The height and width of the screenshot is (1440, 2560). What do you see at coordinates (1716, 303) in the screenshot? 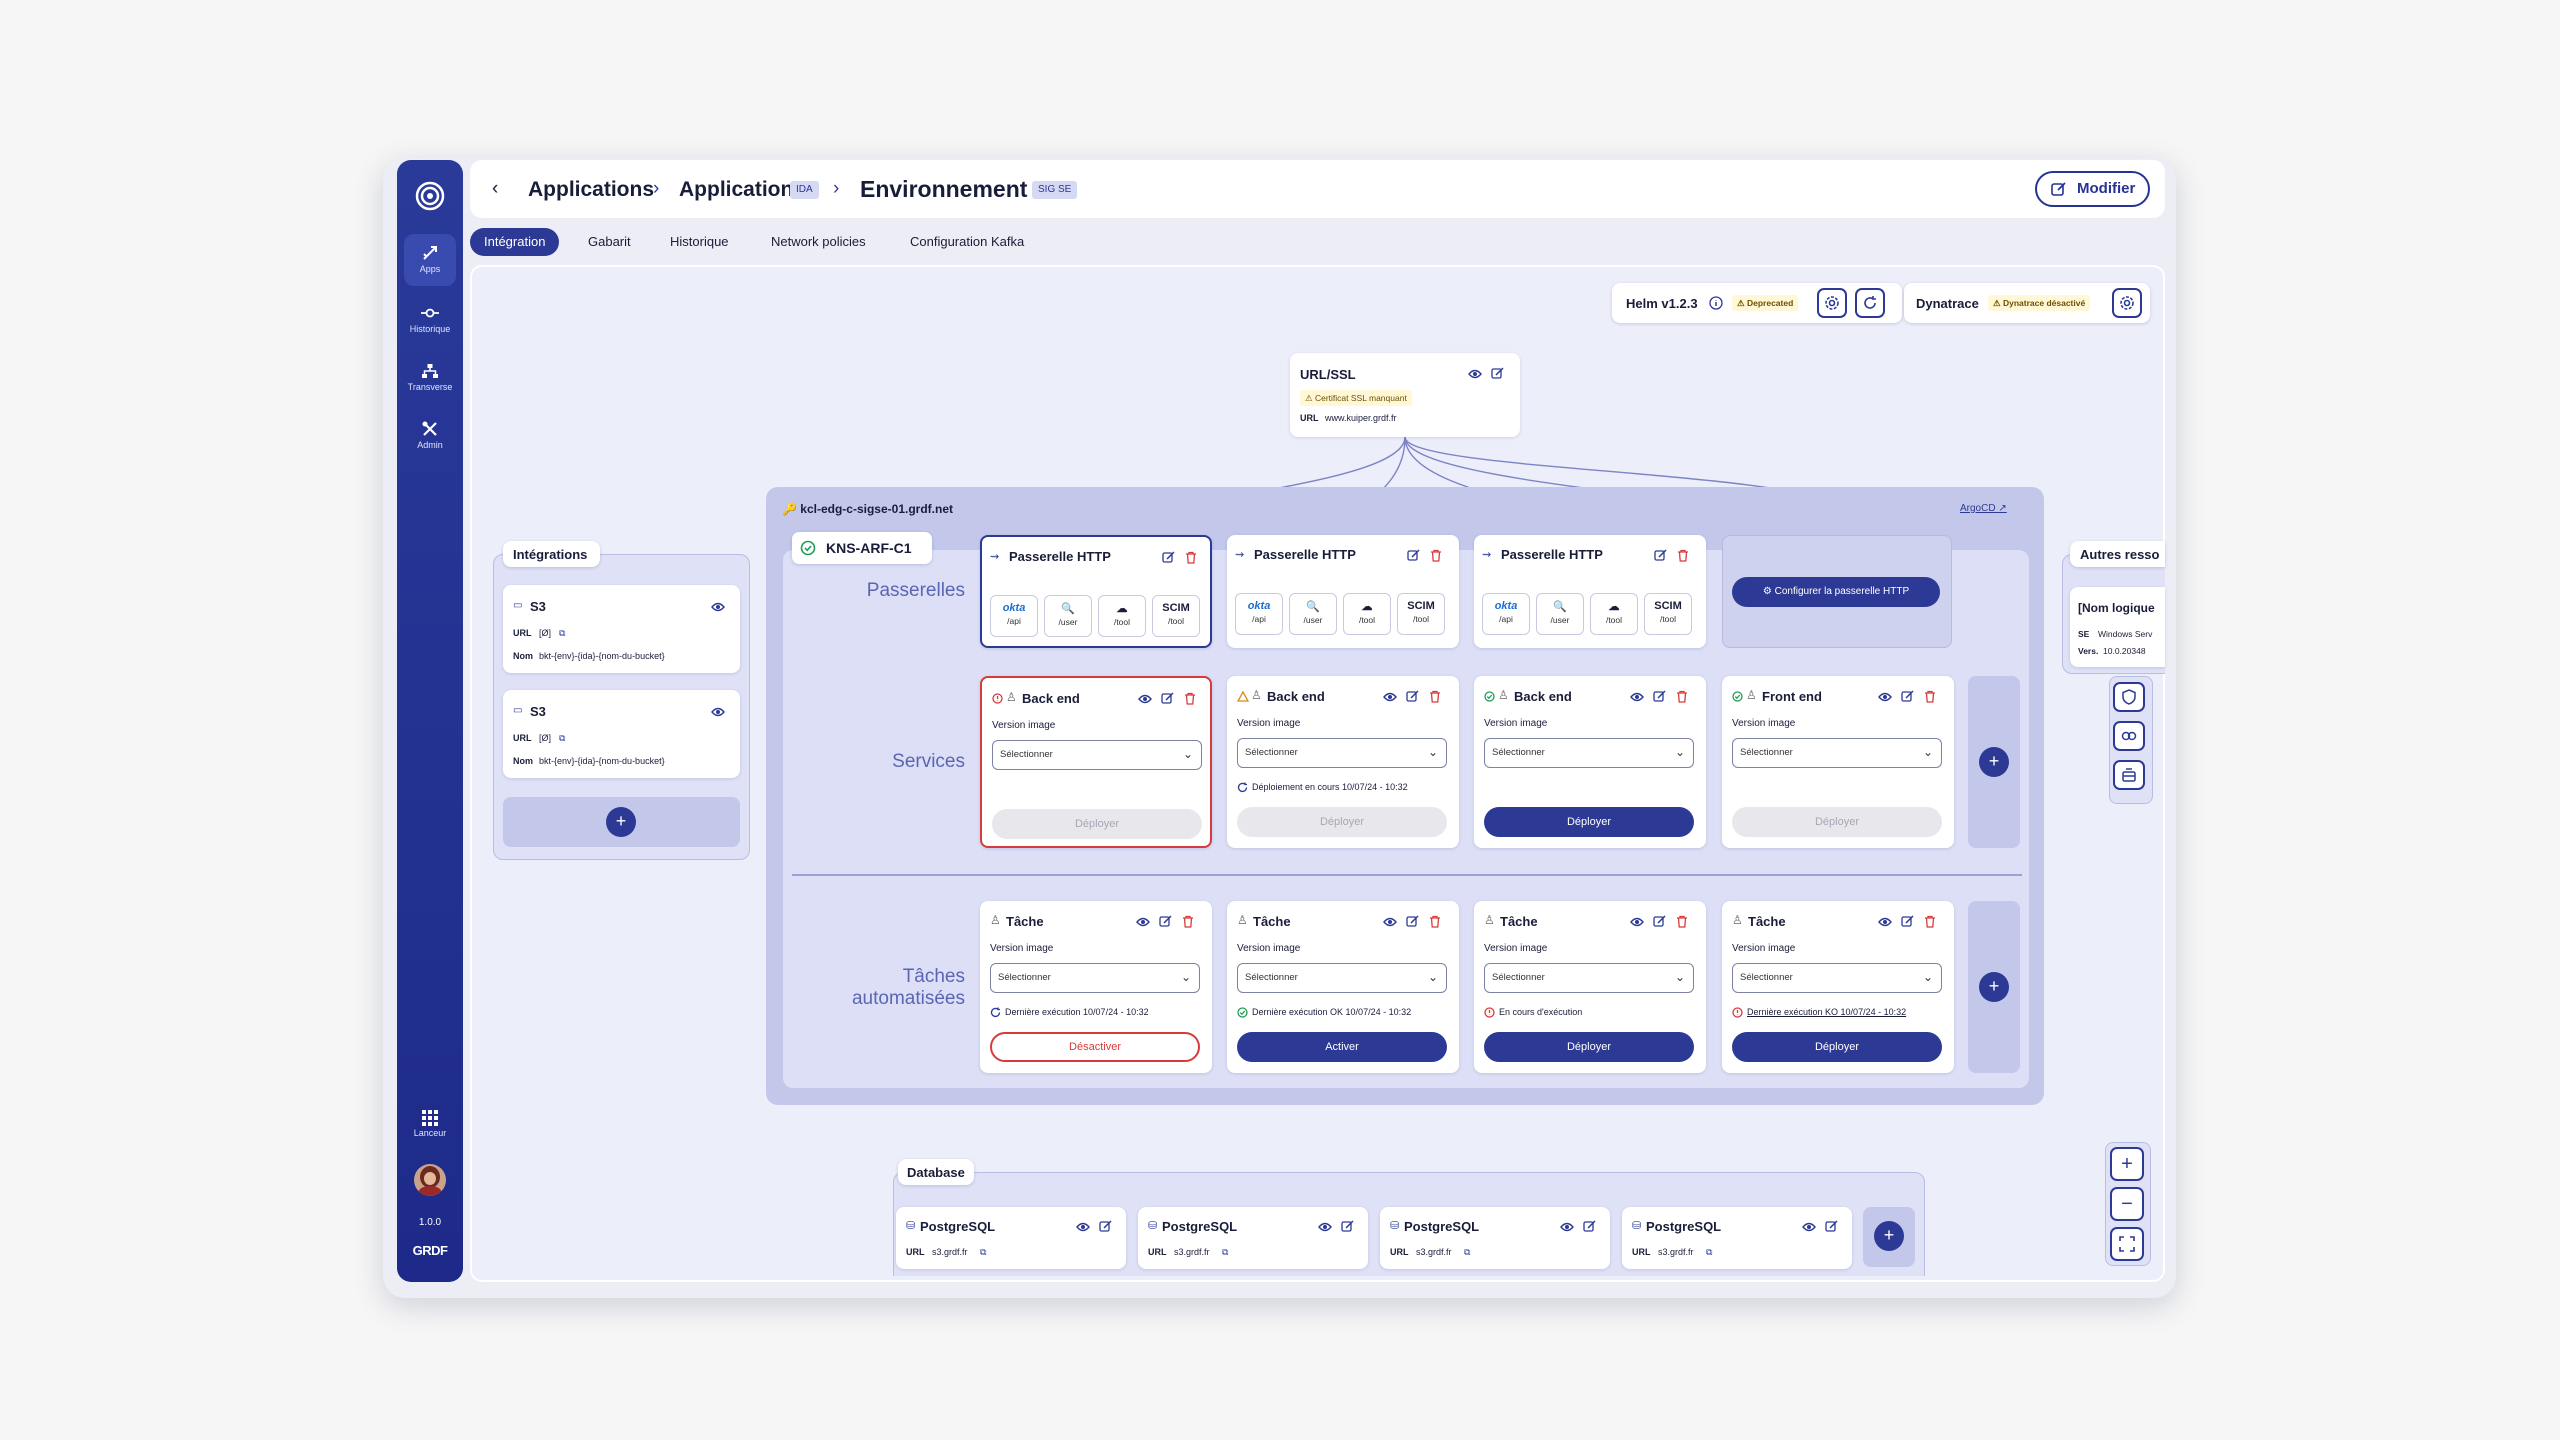
I see `info-icon` at bounding box center [1716, 303].